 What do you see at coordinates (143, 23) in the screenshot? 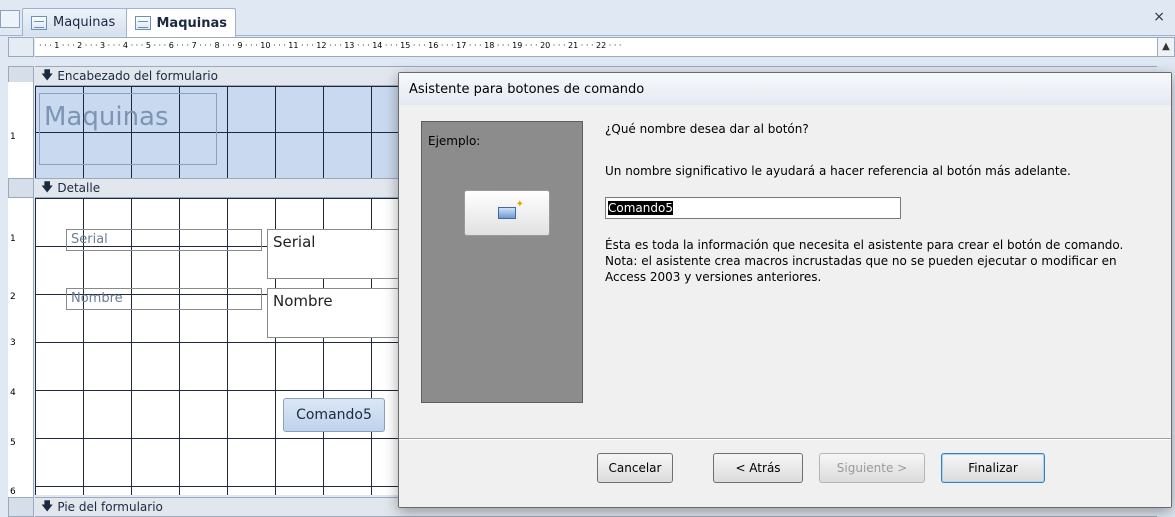
I see `form-icon` at bounding box center [143, 23].